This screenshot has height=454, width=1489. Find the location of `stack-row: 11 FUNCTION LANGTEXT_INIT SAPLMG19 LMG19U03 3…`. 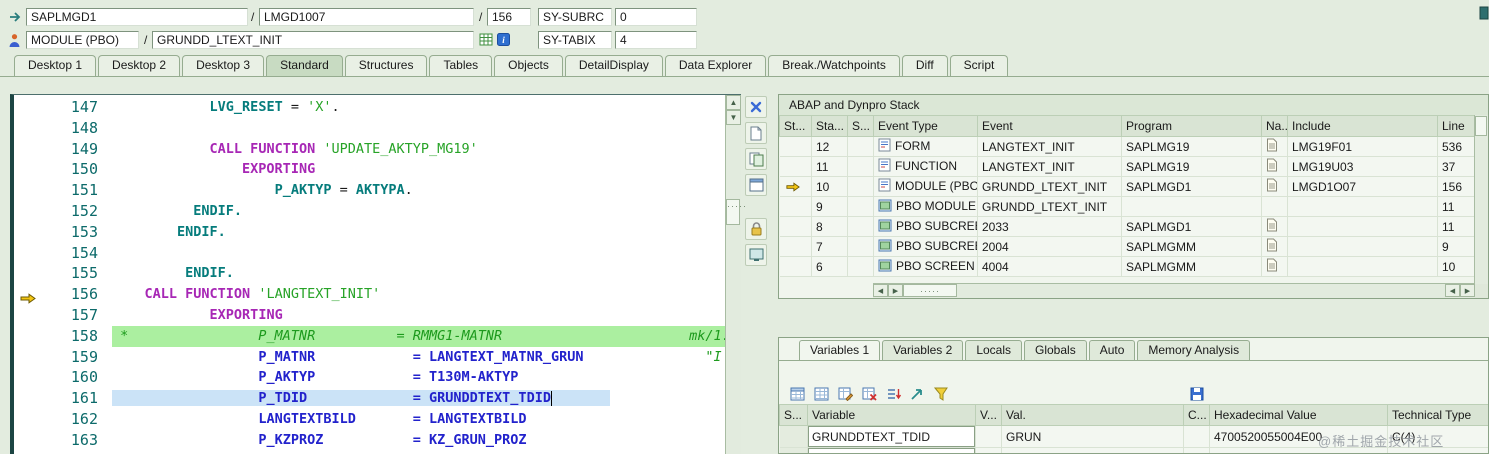

stack-row: 11 FUNCTION LANGTEXT_INIT SAPLMG19 LMG19U03 3… is located at coordinates (1127, 166).